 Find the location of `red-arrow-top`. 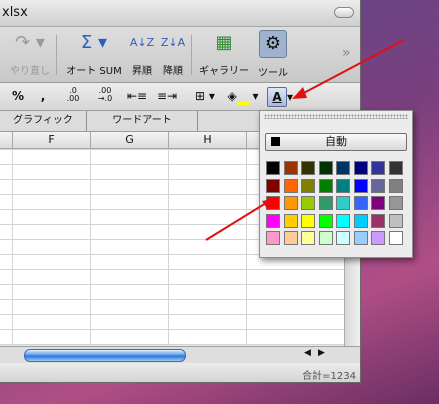

red-arrow-top is located at coordinates (348, 69).